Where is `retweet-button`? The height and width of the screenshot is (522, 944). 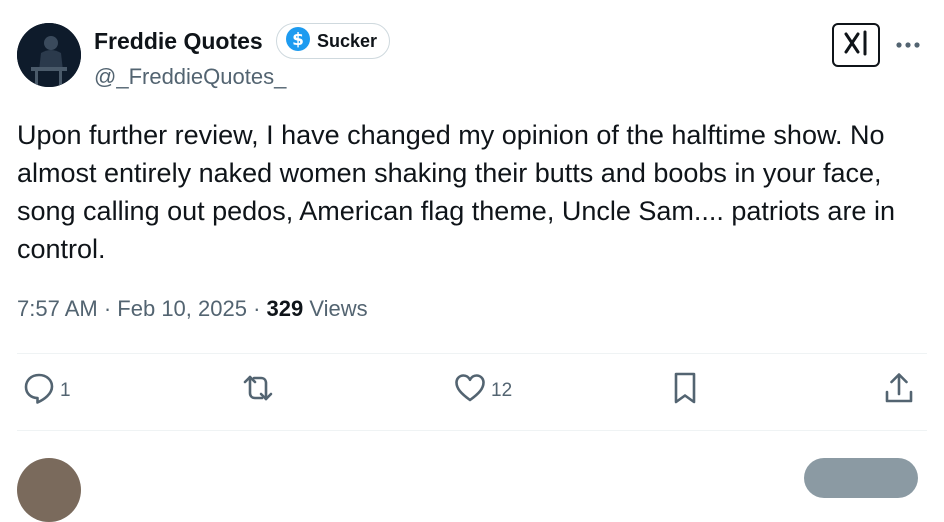
retweet-button is located at coordinates (258, 391).